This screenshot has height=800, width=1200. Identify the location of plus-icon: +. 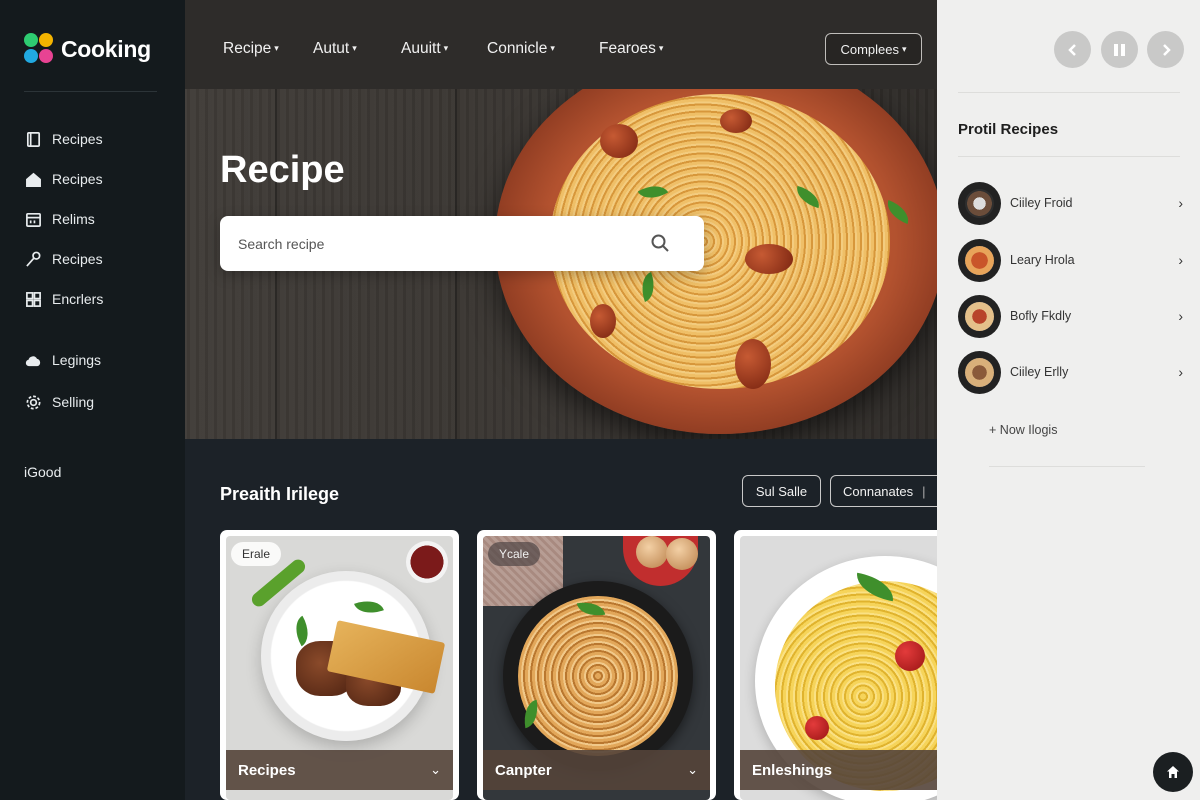
(993, 430).